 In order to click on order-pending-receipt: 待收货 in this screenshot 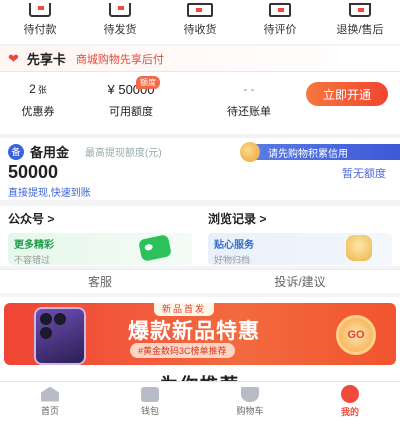, I will do `click(200, 22)`.